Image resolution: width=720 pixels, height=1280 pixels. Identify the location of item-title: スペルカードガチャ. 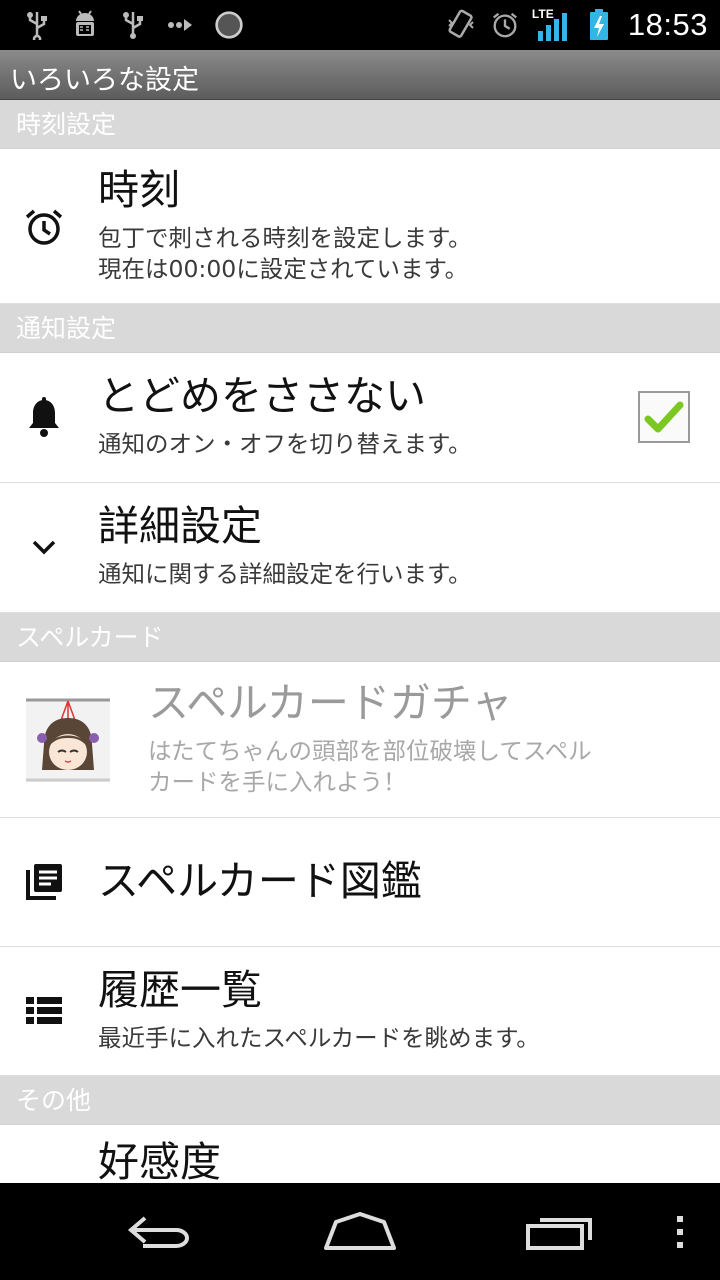
(330, 703).